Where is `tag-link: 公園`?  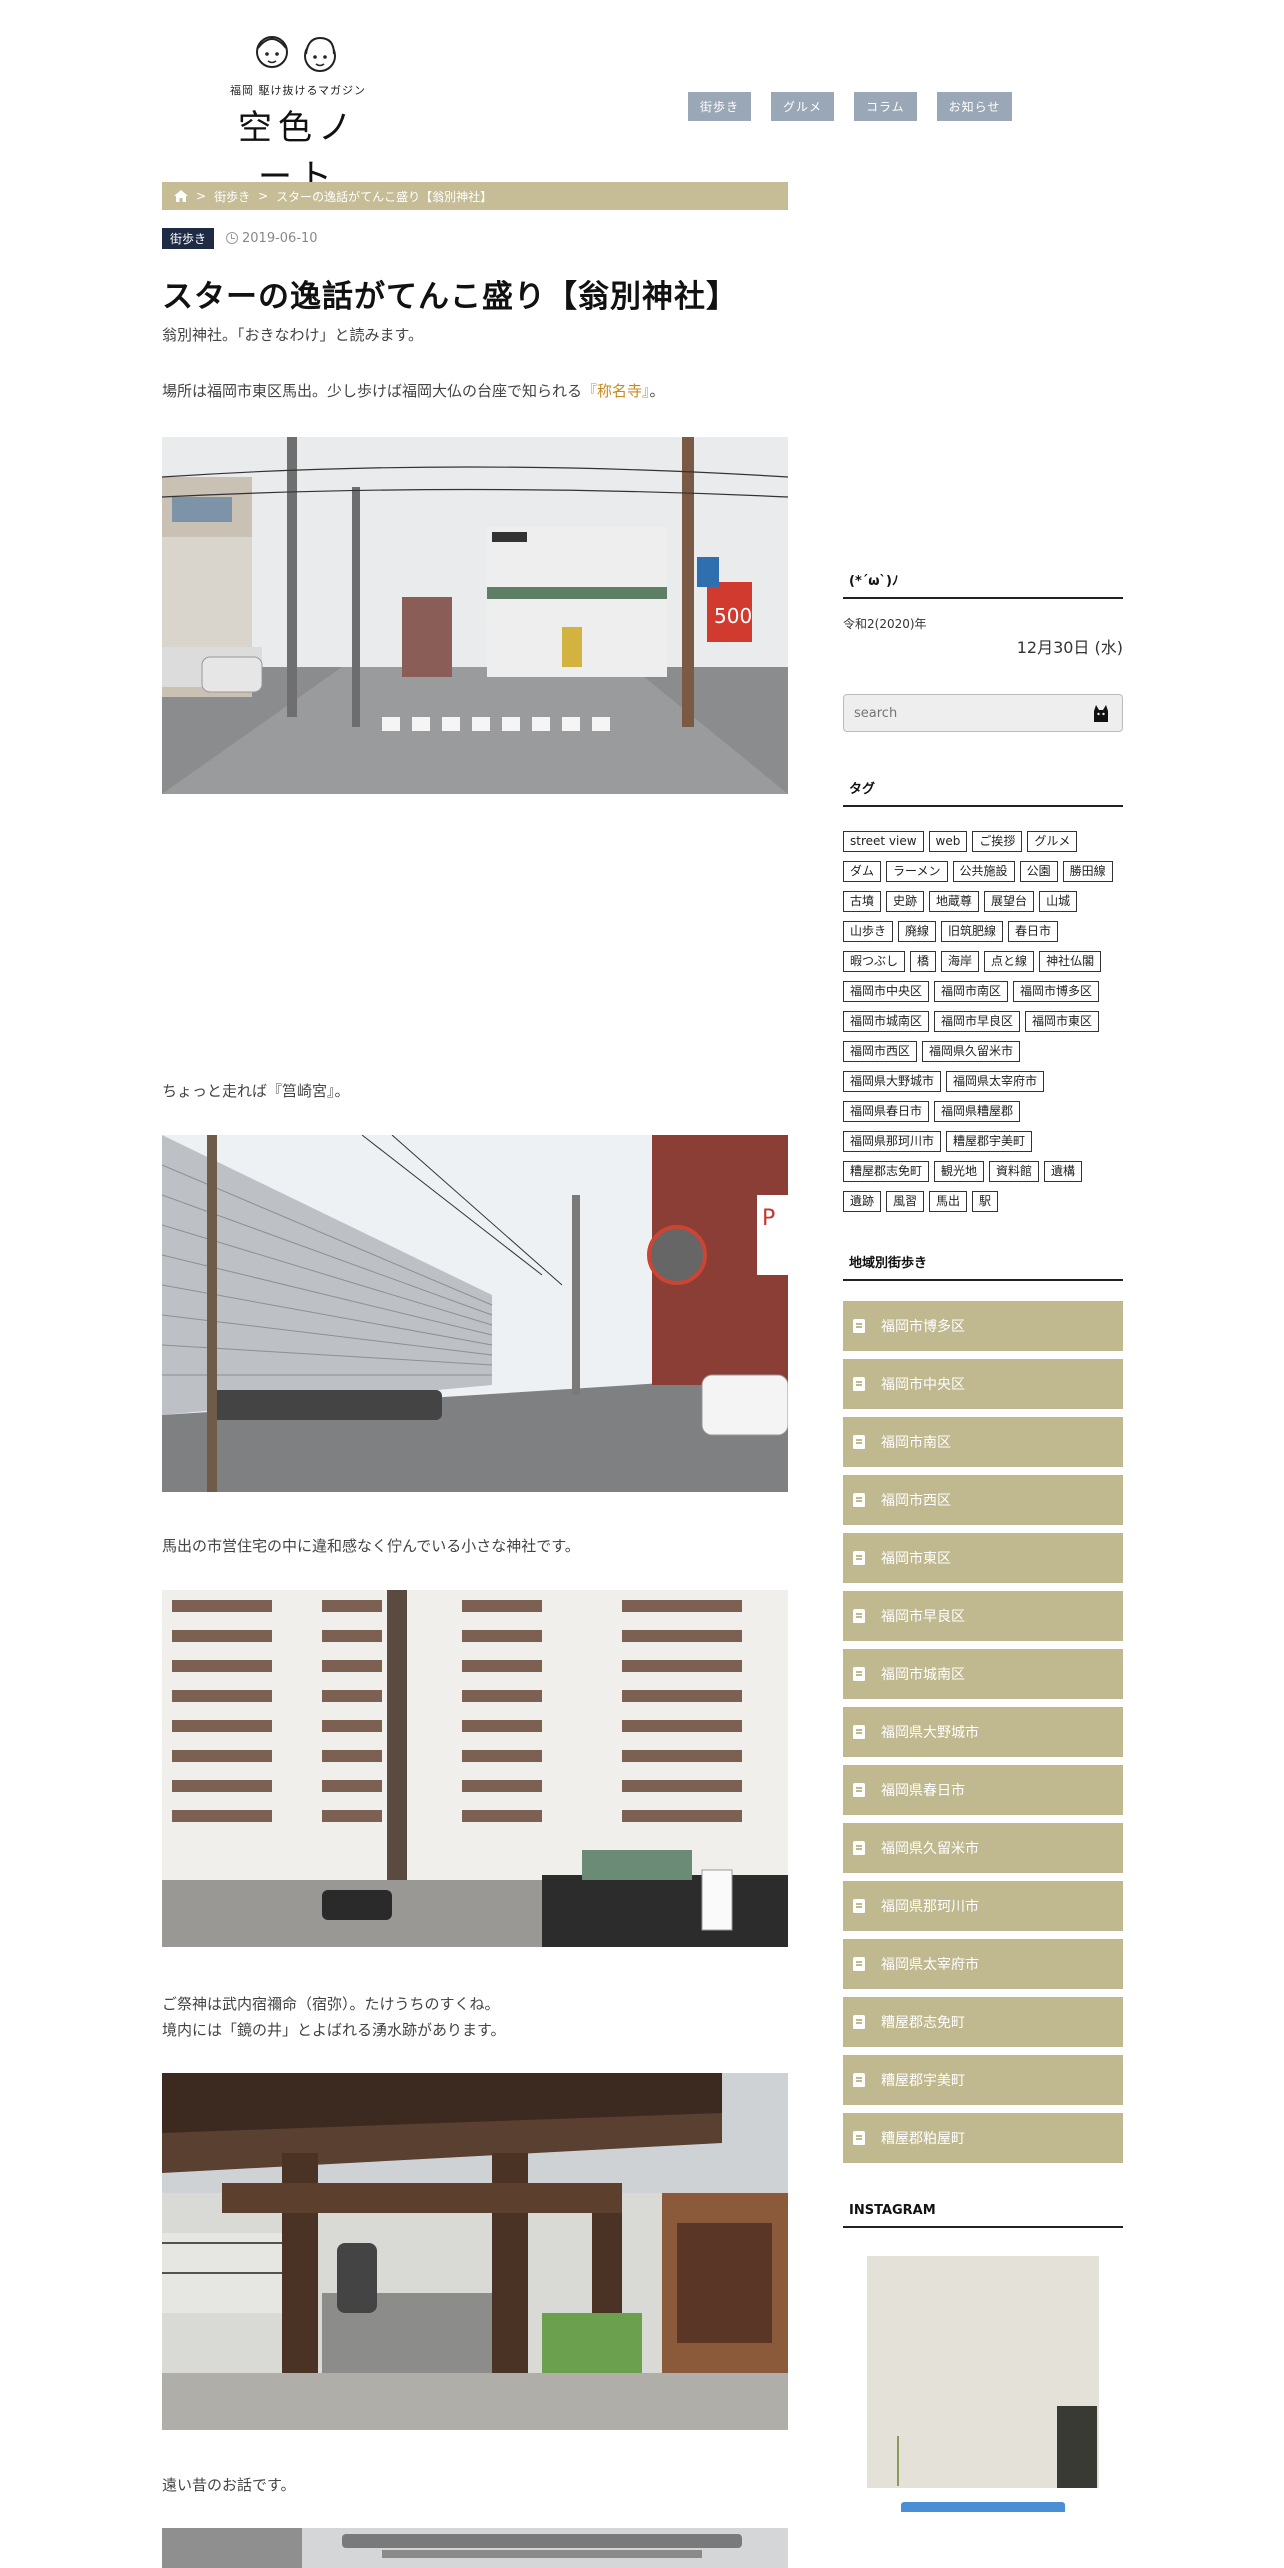 tag-link: 公園 is located at coordinates (1038, 871).